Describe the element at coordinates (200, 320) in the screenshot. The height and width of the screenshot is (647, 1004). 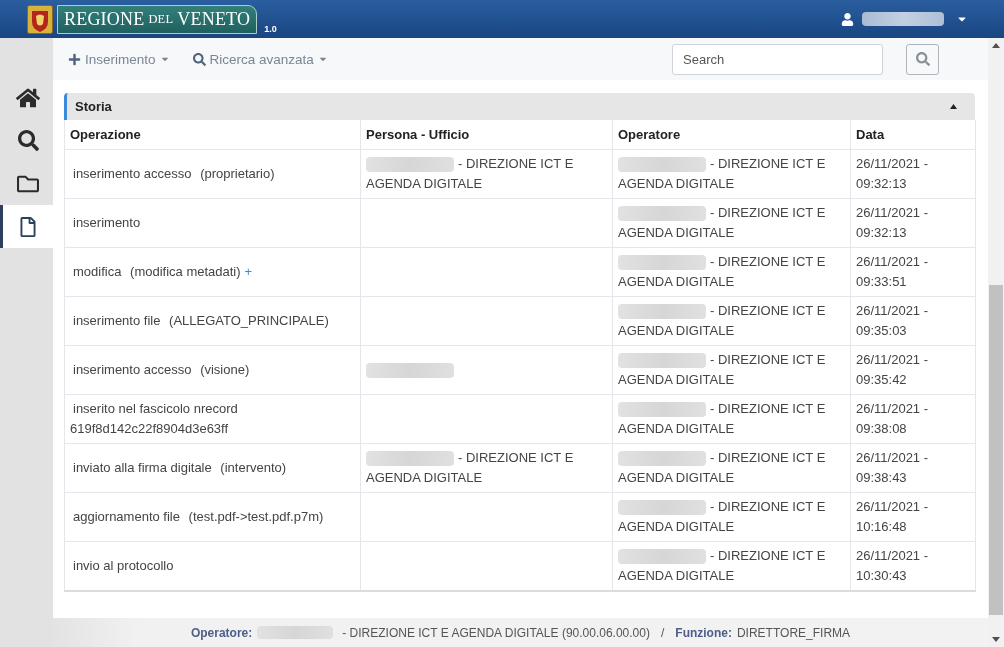
I see `operation-text: inserimento file (ALLEGATO_PRINCIPALE)` at that location.